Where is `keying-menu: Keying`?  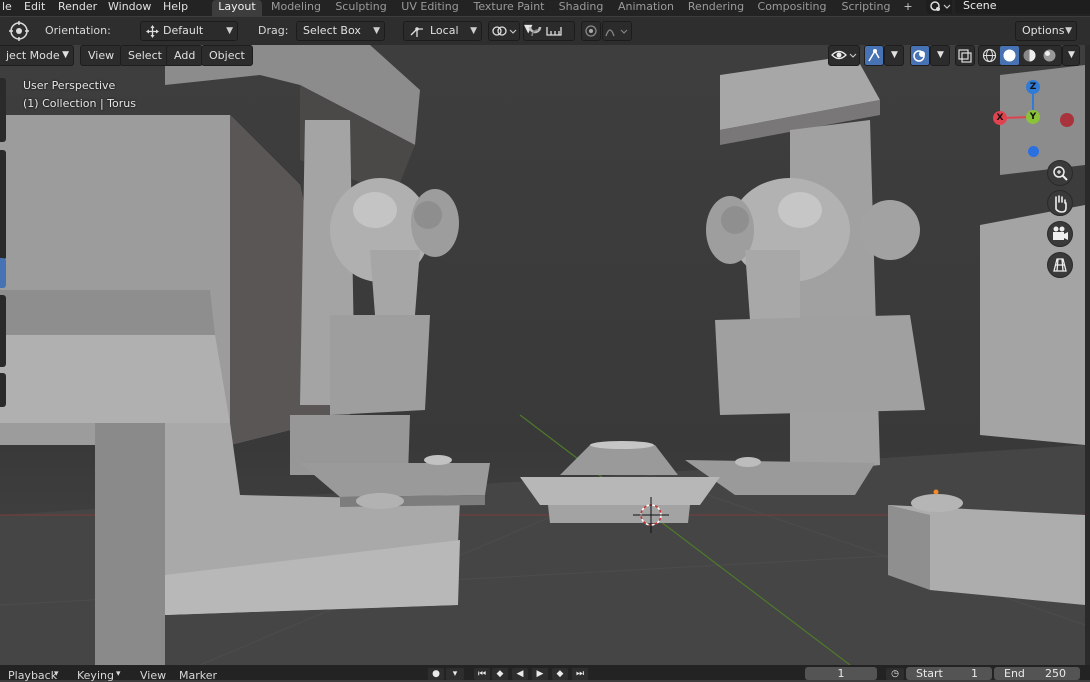
keying-menu: Keying is located at coordinates (95, 675).